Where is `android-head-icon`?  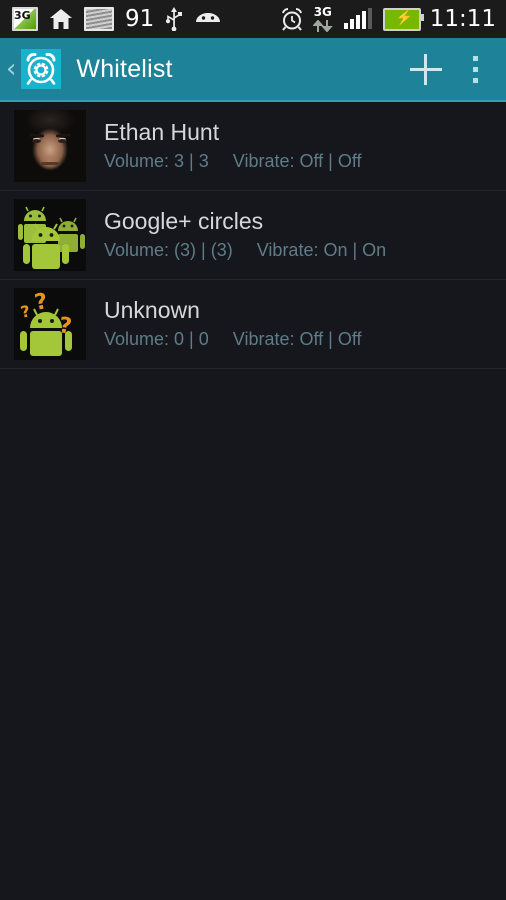 android-head-icon is located at coordinates (208, 17).